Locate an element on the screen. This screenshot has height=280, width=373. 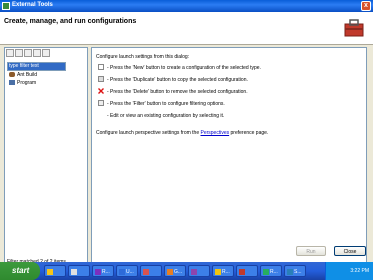
new-config-icon is located at coordinates (10, 53).